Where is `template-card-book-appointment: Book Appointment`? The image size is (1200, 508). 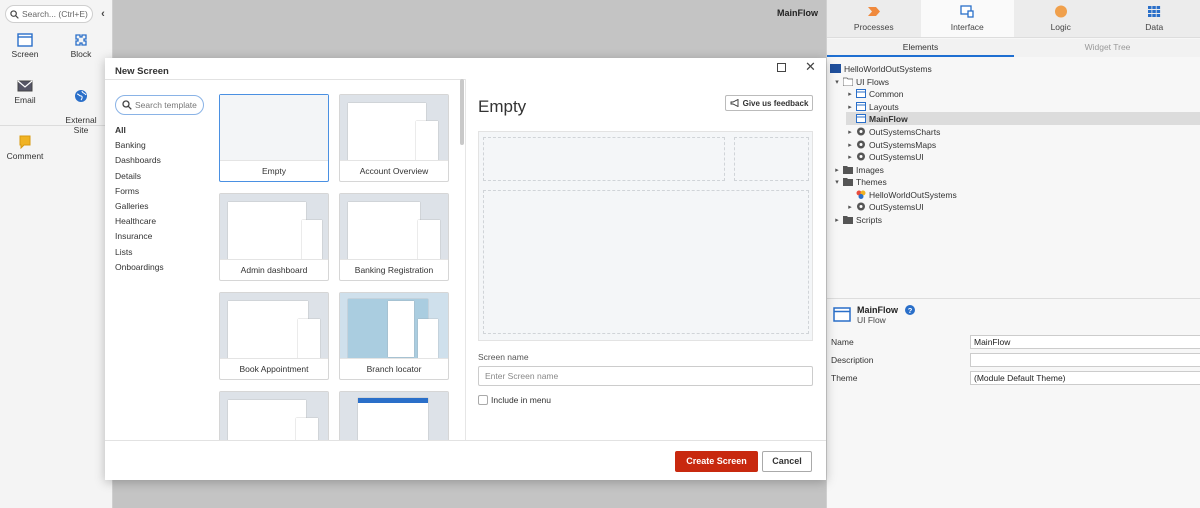
template-card-book-appointment: Book Appointment is located at coordinates (274, 336).